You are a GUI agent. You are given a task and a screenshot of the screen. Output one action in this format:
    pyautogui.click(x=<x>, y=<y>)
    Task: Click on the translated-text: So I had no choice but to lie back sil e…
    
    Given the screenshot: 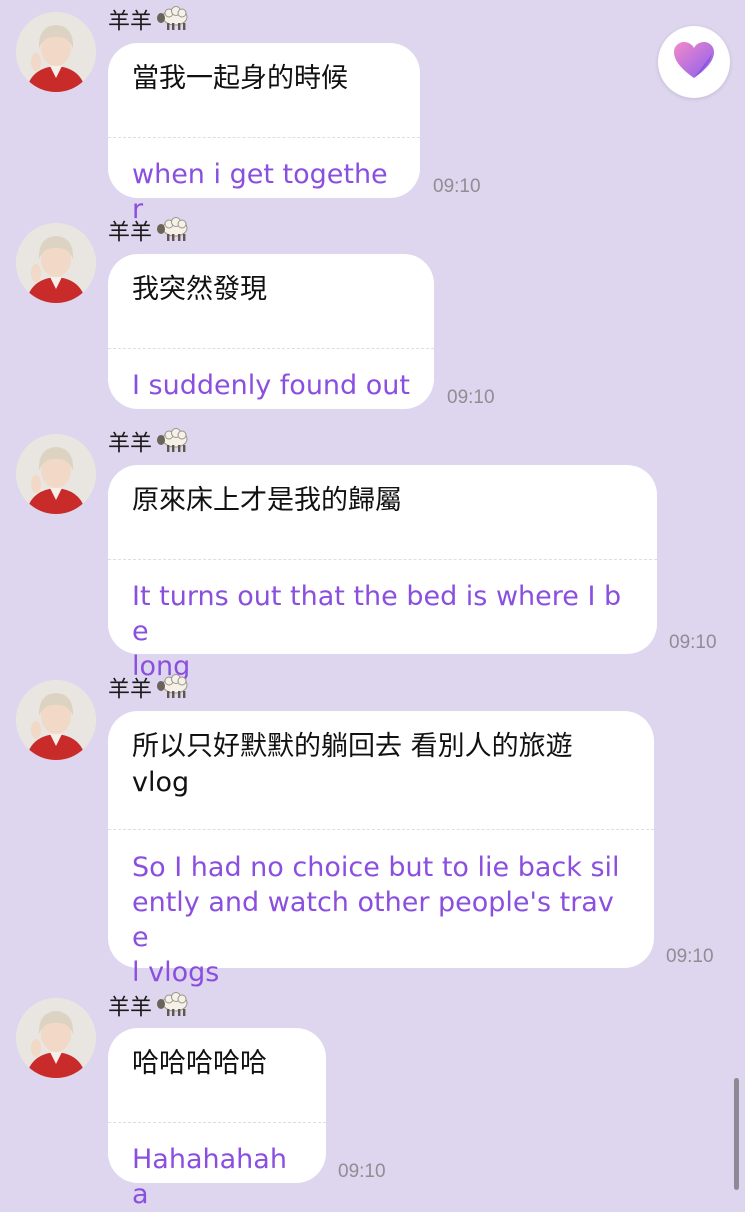 What is the action you would take?
    pyautogui.click(x=376, y=920)
    